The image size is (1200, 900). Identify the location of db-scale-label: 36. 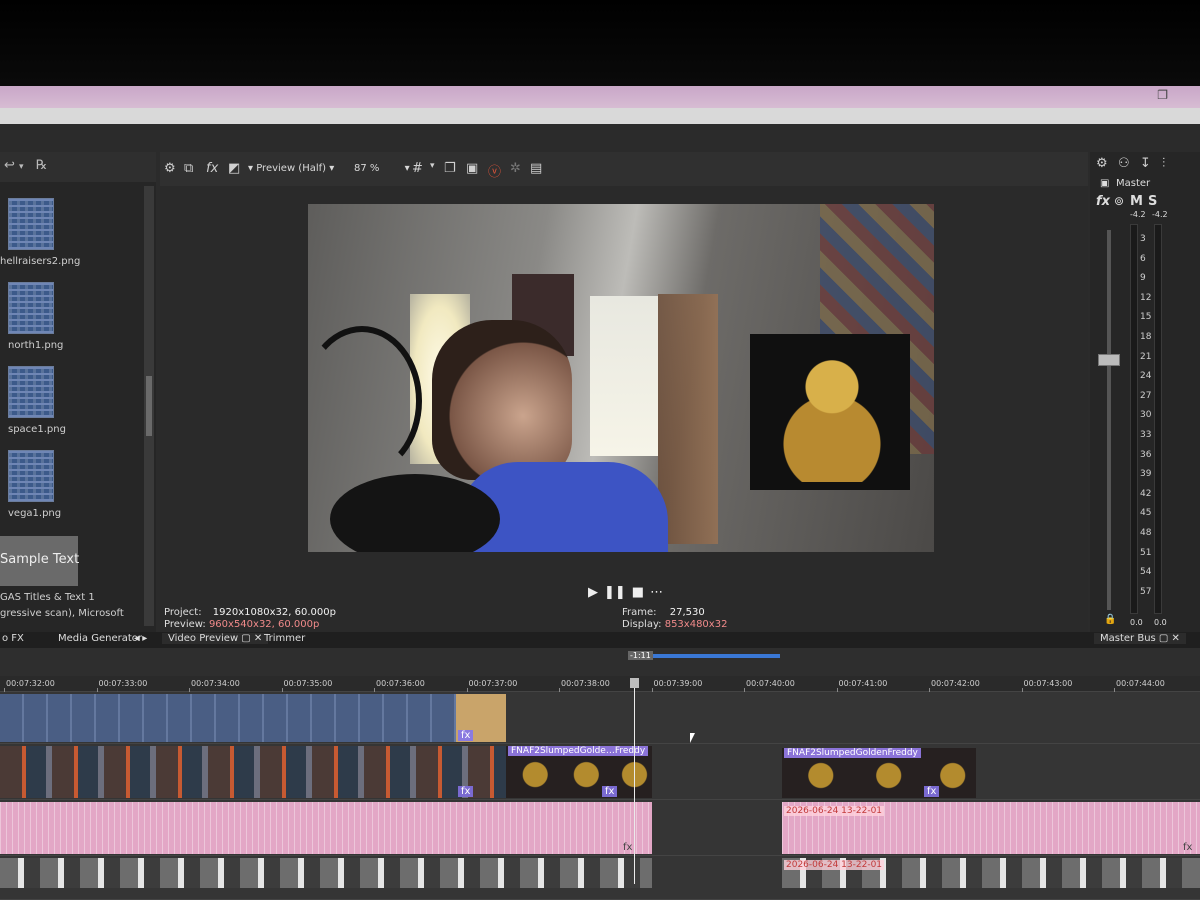
(1146, 454).